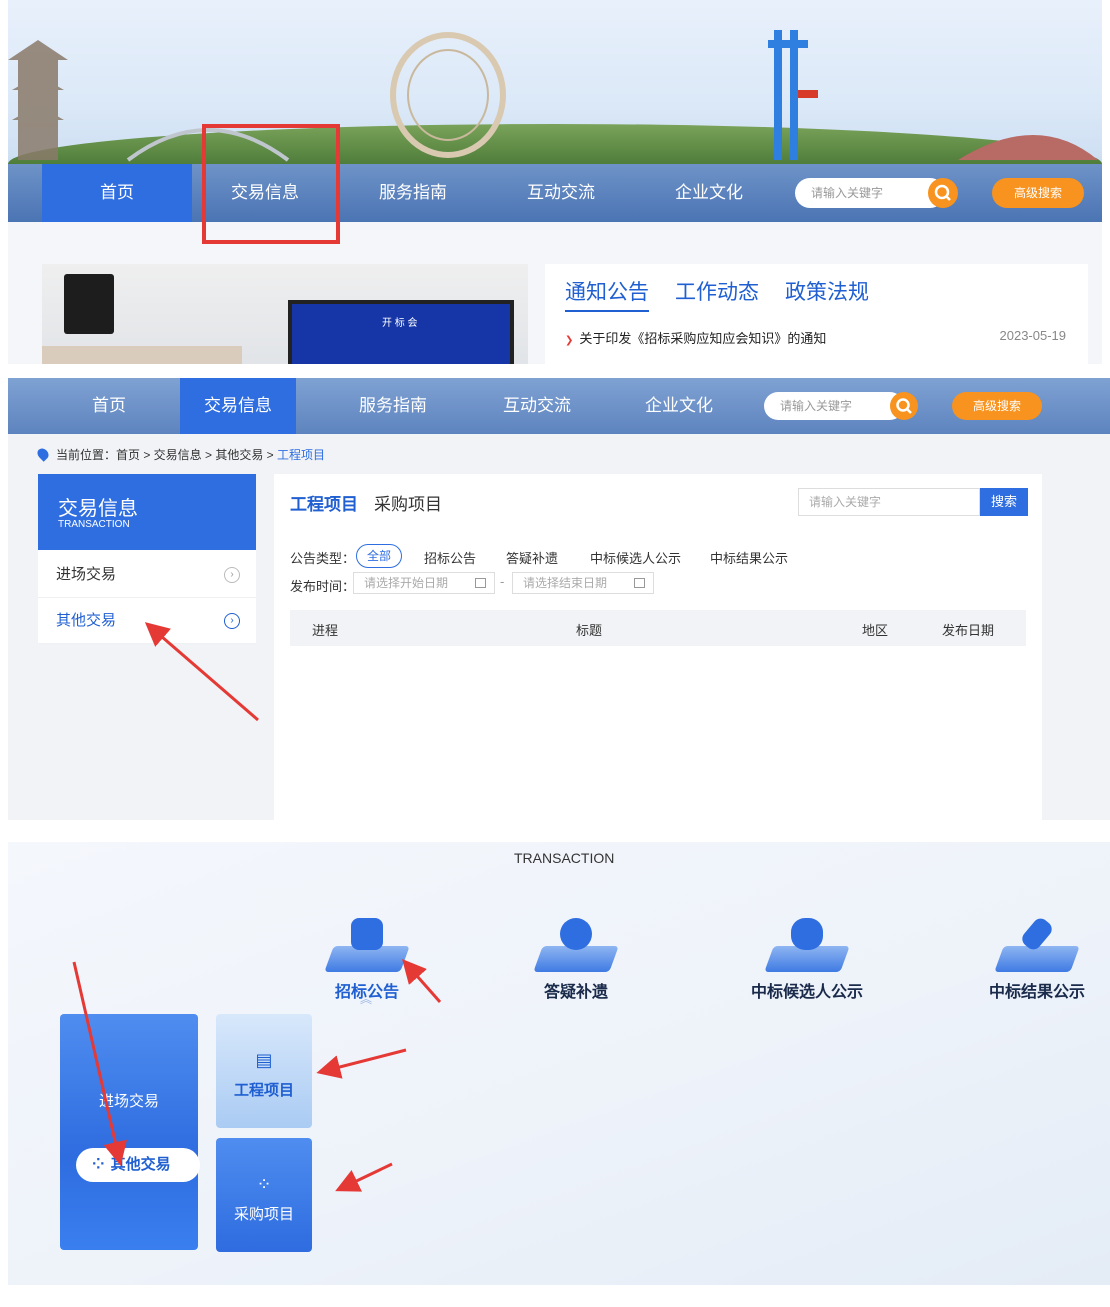 The width and height of the screenshot is (1110, 1307). What do you see at coordinates (635, 557) in the screenshot?
I see `filter-candidate-publicity: 中标候选人公示` at bounding box center [635, 557].